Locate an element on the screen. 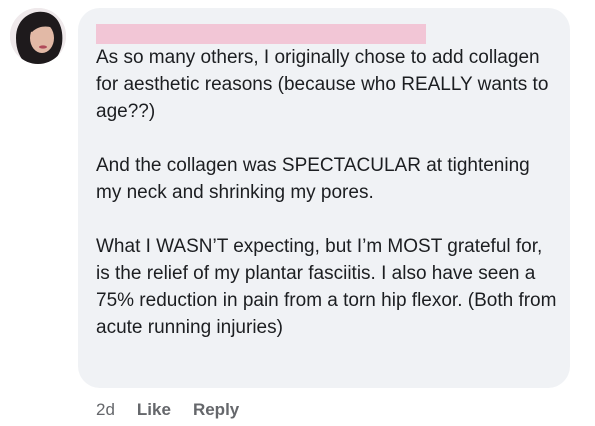 This screenshot has width=595, height=426. comment-actions: 2d Like Reply is located at coordinates (167, 410).